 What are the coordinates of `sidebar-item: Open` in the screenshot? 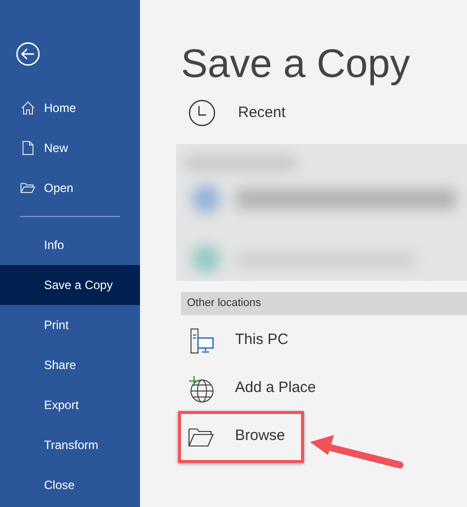 It's located at (70, 188).